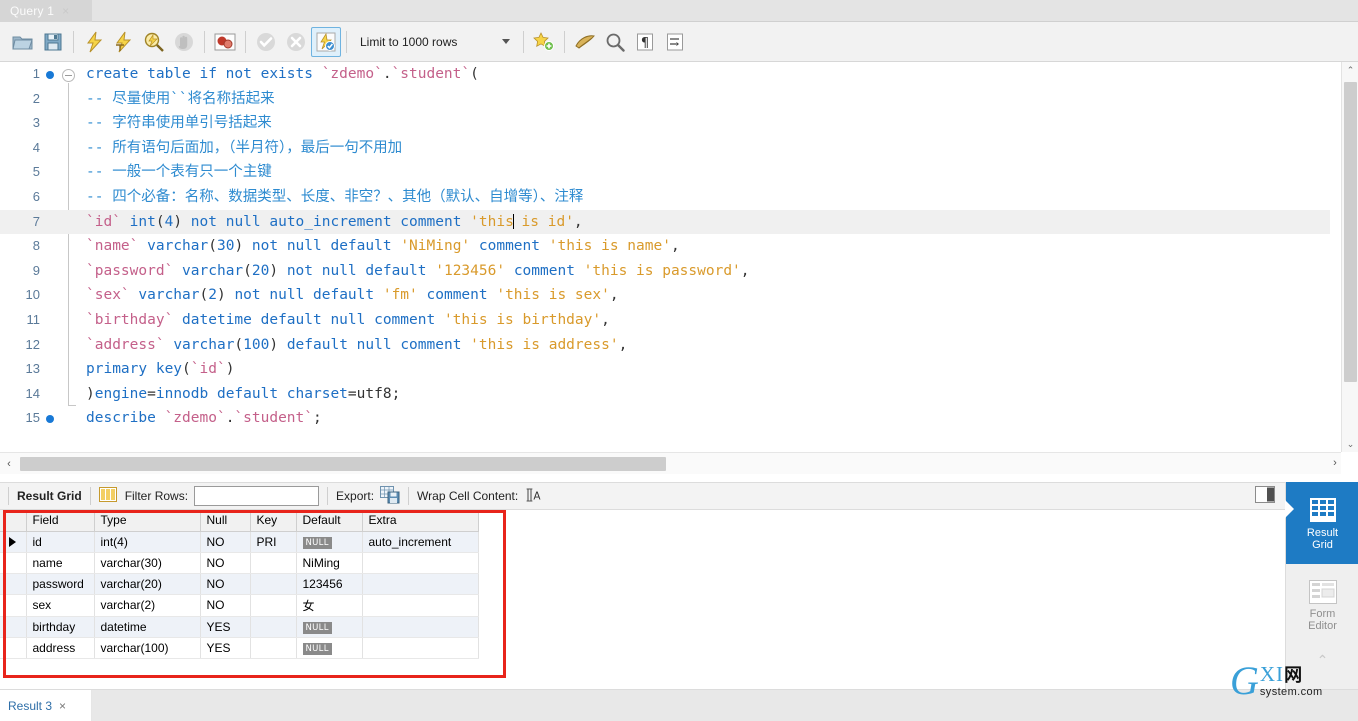 The width and height of the screenshot is (1358, 721). I want to click on code-line: 2 -- 尽量使用``将名称括起来, so click(665, 99).